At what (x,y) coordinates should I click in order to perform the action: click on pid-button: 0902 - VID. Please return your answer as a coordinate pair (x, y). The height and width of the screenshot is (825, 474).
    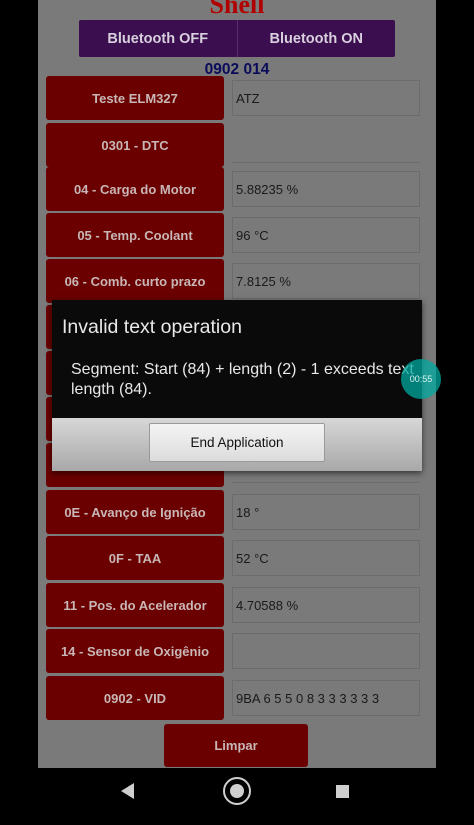
    Looking at the image, I should click on (135, 698).